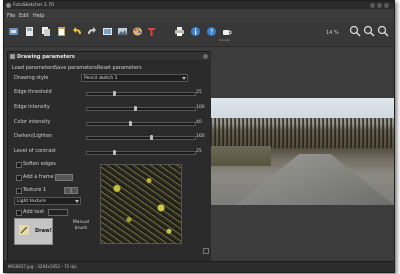 The image size is (400, 274). What do you see at coordinates (81, 228) in the screenshot?
I see `manual-brush-label-line2: brush` at bounding box center [81, 228].